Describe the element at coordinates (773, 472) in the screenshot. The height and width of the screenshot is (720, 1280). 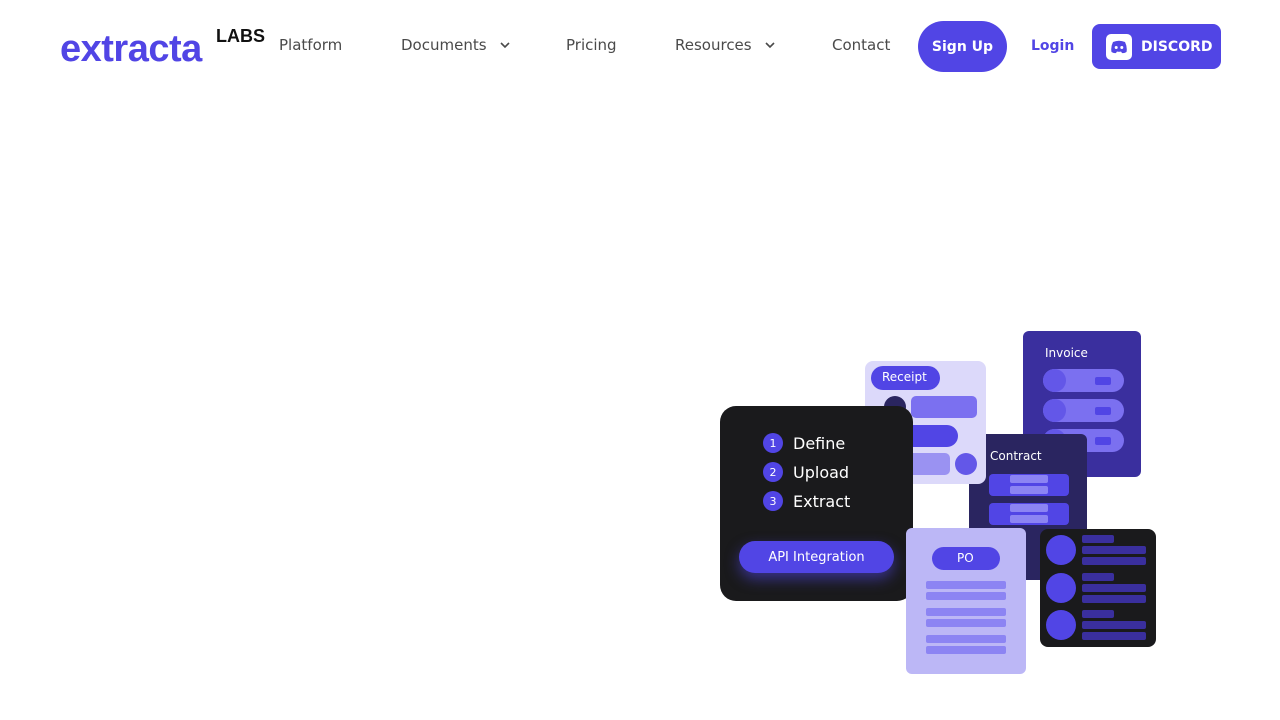
I see `step-number: 2` at that location.